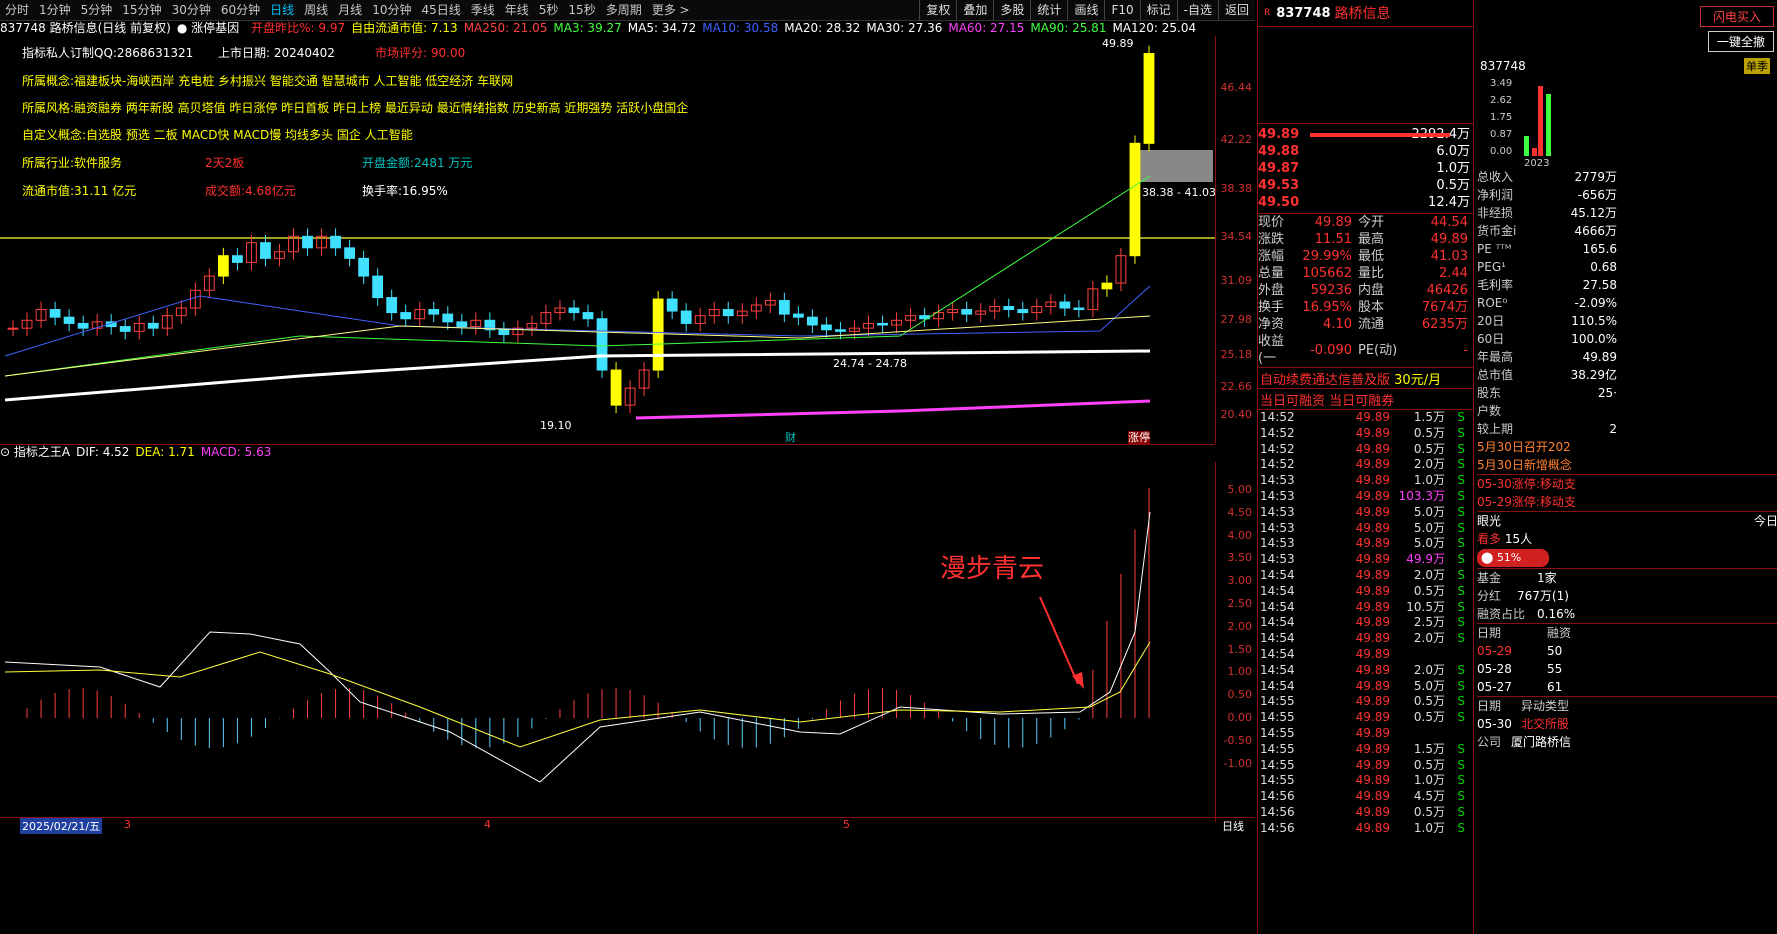 The image size is (1777, 934). What do you see at coordinates (1547, 195) in the screenshot?
I see `finance-row: 净利润 -656万` at bounding box center [1547, 195].